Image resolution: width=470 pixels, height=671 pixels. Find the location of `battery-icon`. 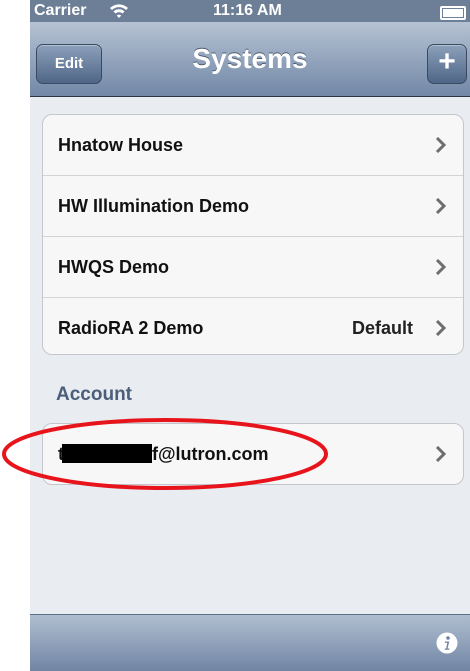

battery-icon is located at coordinates (453, 13).